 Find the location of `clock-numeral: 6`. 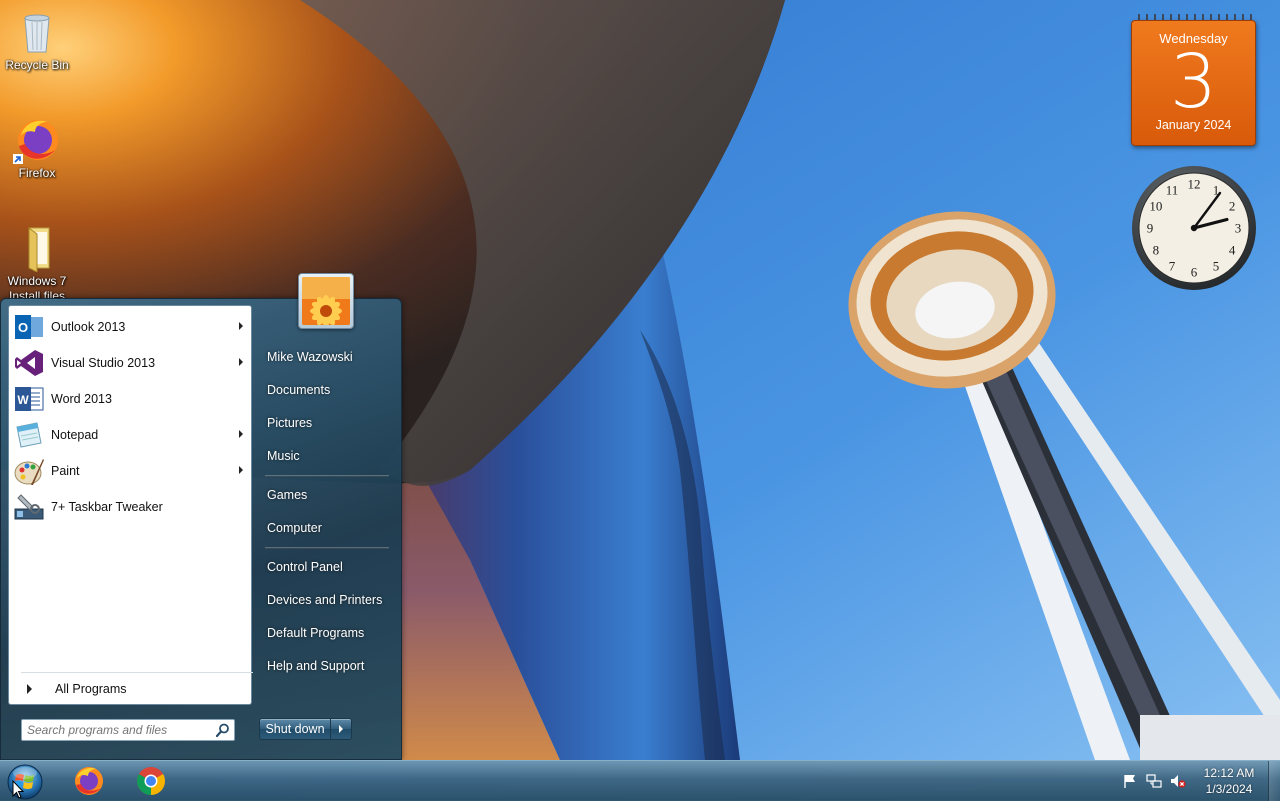

clock-numeral: 6 is located at coordinates (1194, 272).